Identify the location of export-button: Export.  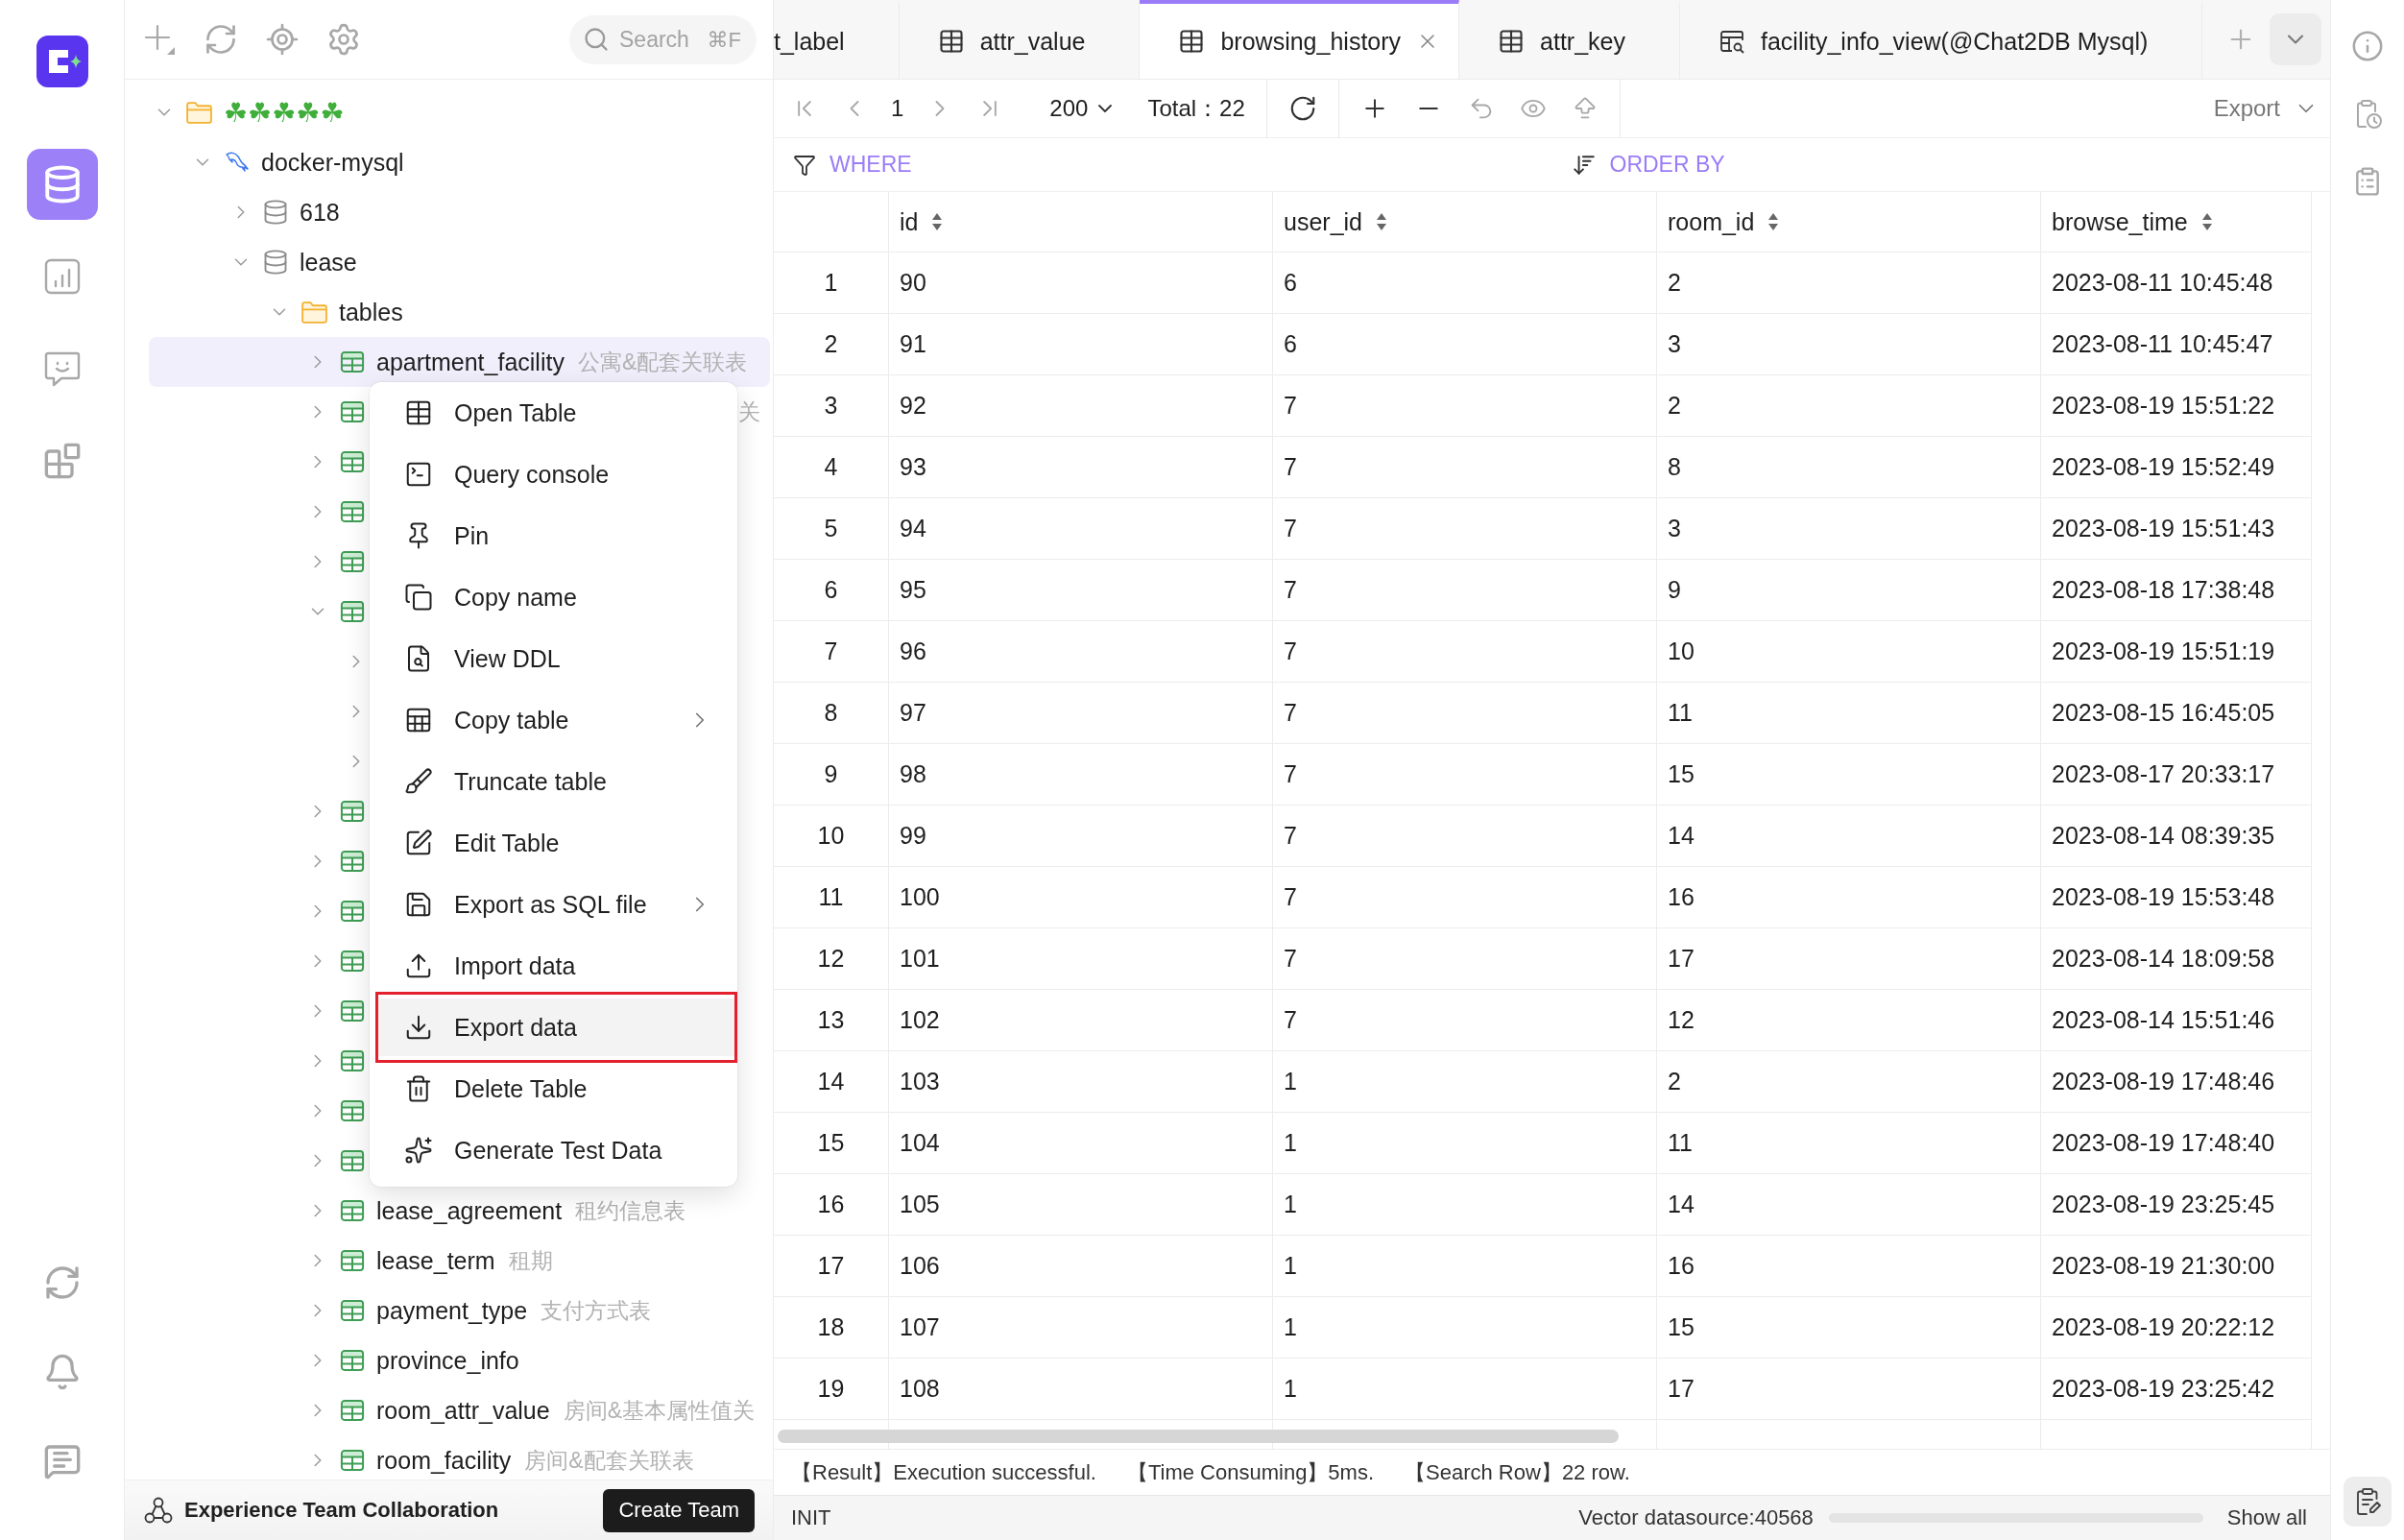
(2266, 109).